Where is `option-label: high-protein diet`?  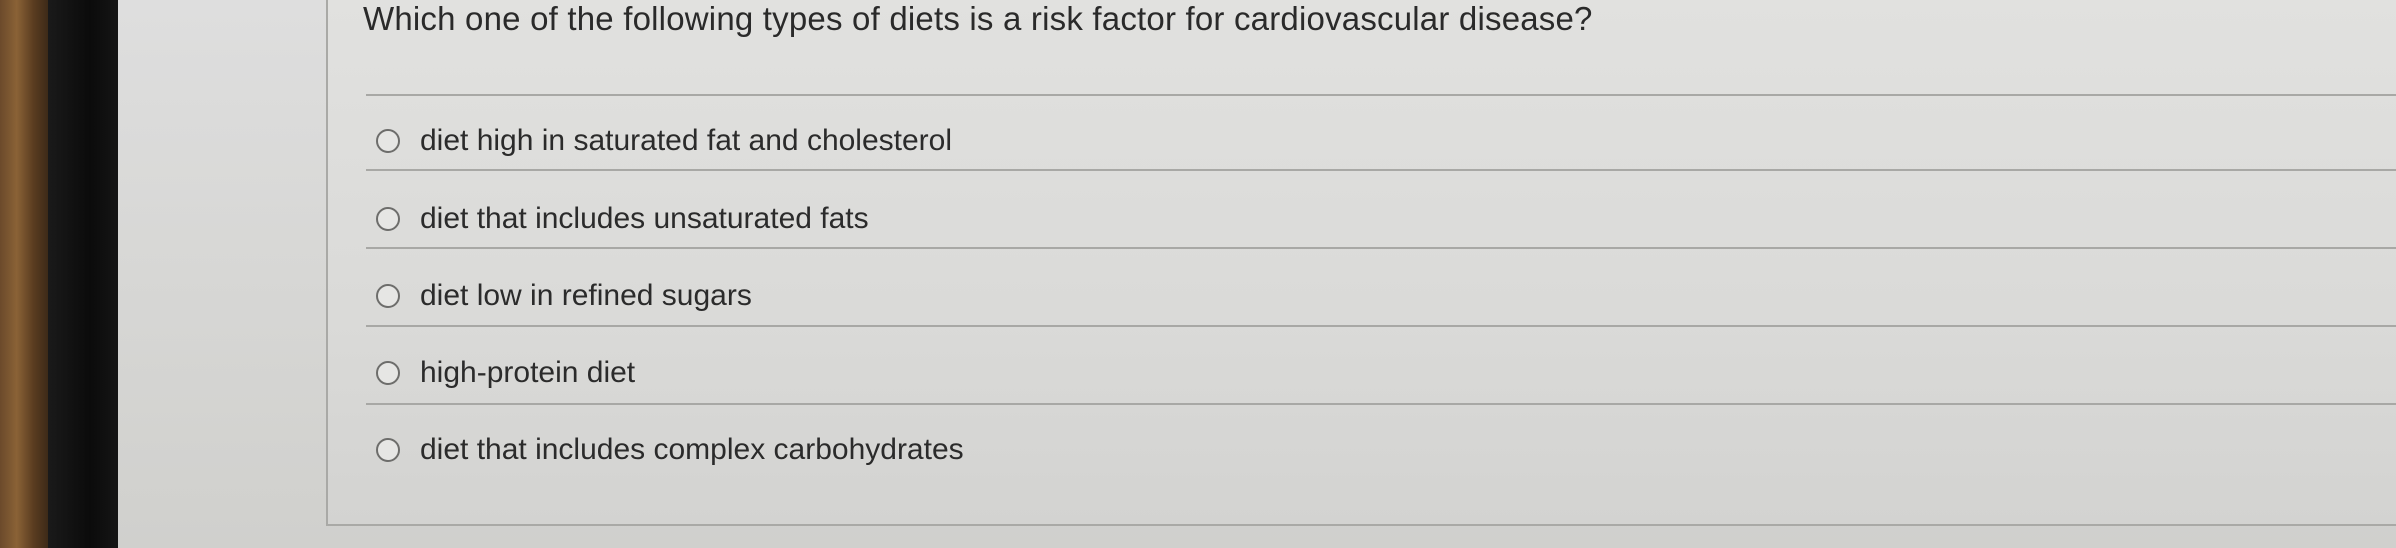 option-label: high-protein diet is located at coordinates (527, 373).